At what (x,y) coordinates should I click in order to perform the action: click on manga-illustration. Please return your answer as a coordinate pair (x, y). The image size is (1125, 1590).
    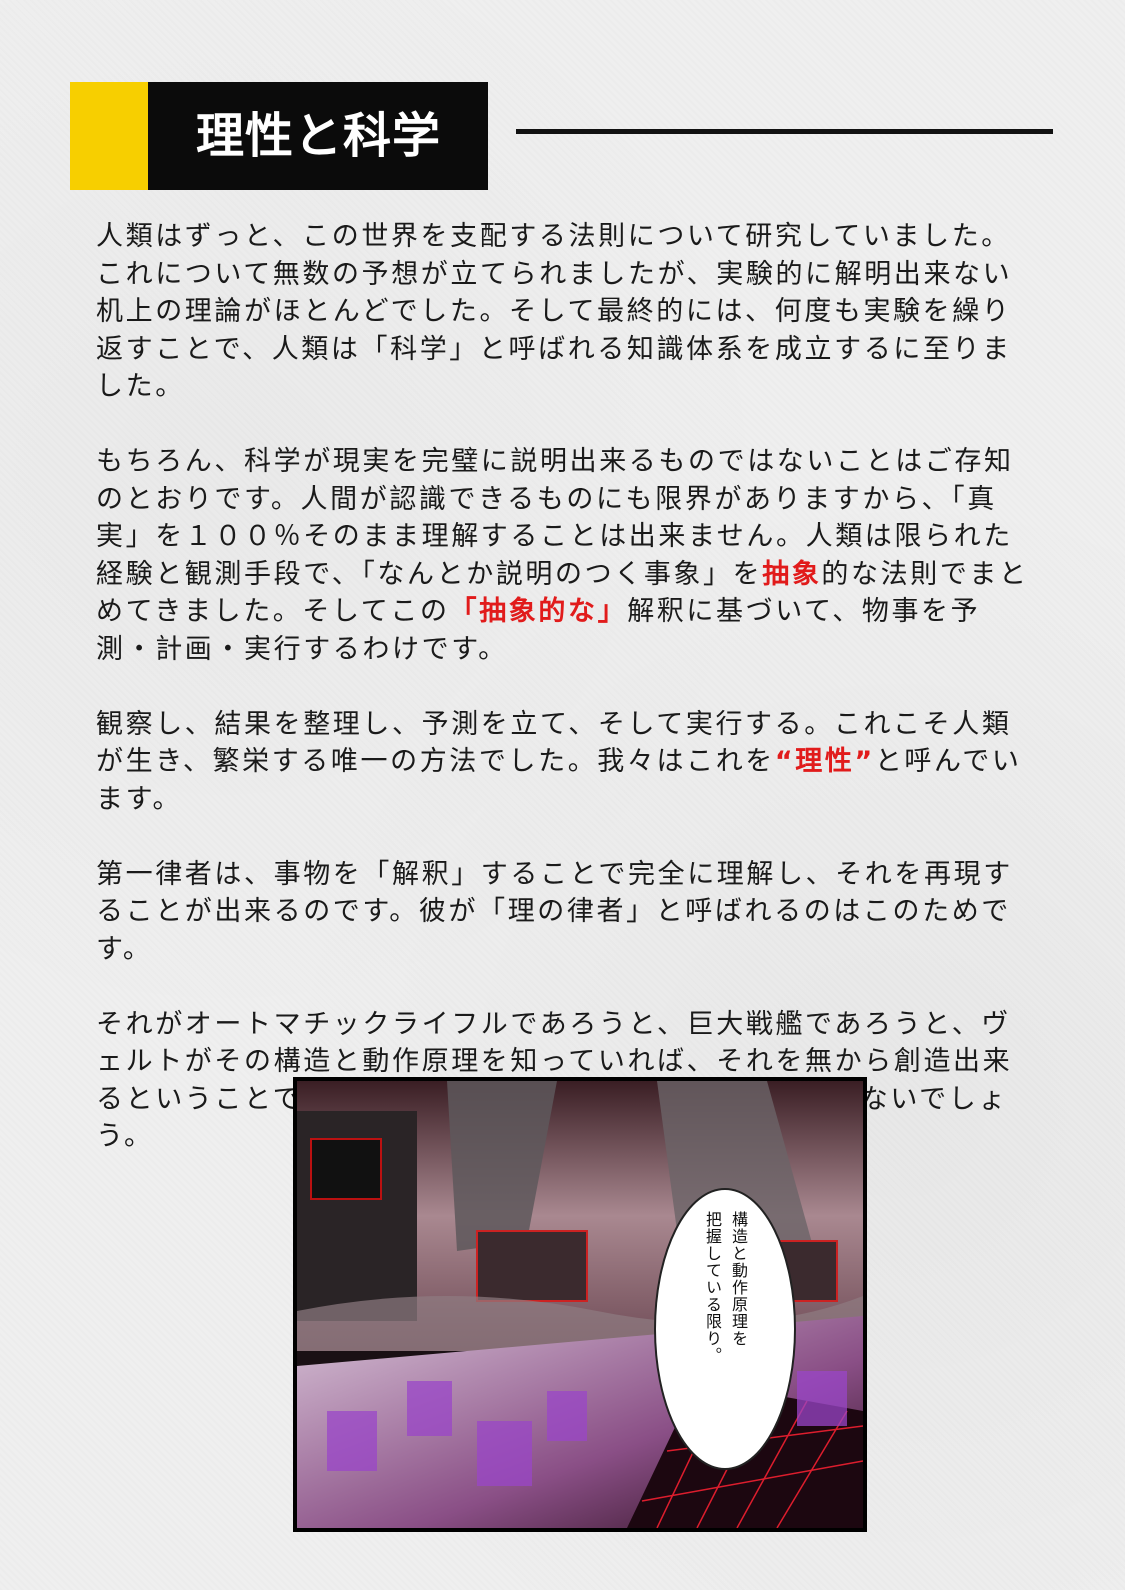
    Looking at the image, I should click on (580, 1304).